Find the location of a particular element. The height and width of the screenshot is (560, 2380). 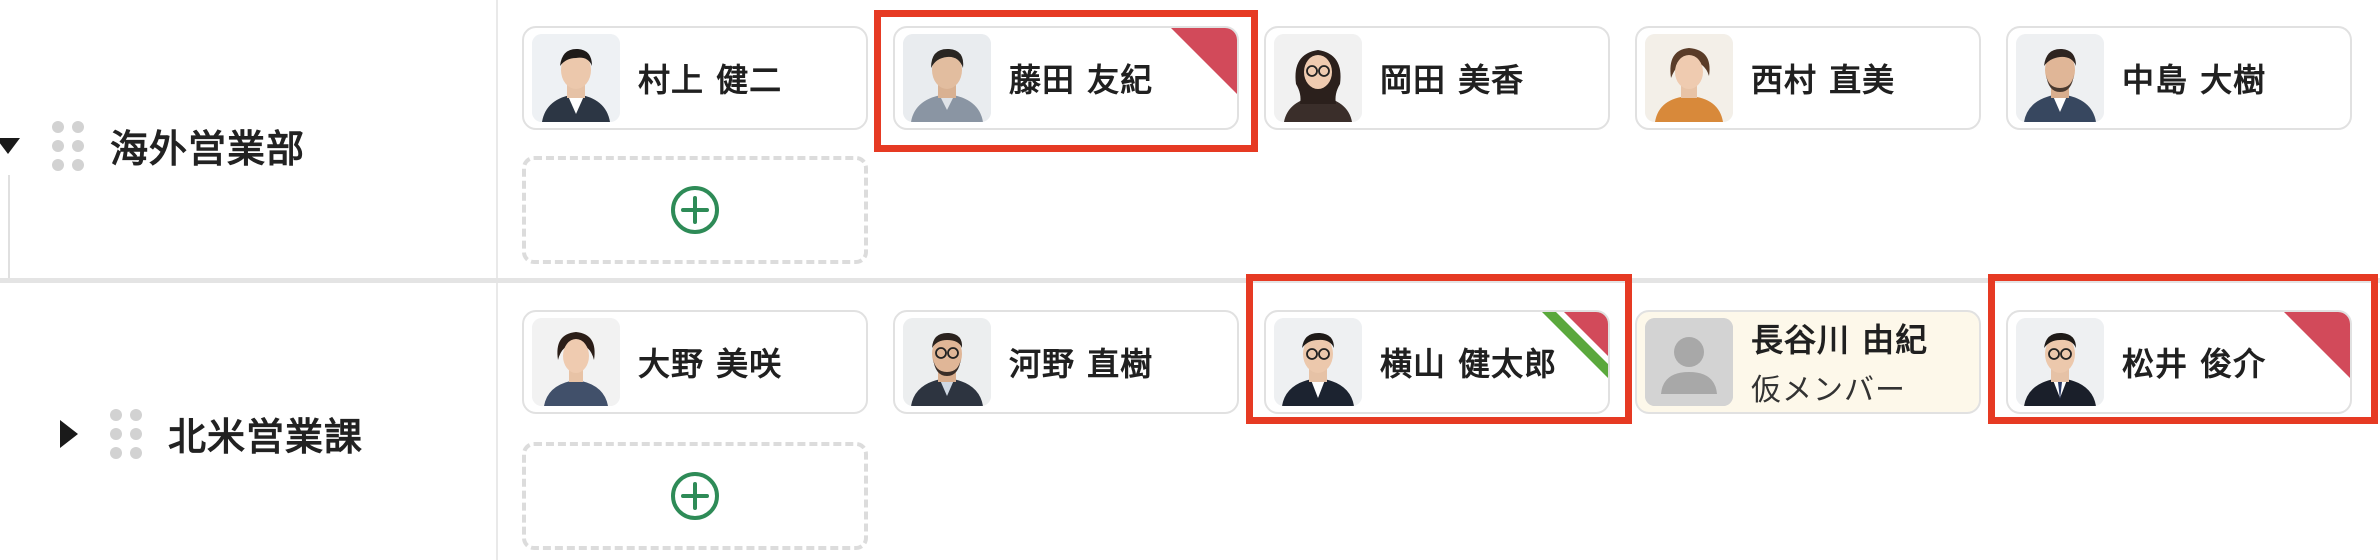

member-card: 中島 大樹 is located at coordinates (2179, 78).